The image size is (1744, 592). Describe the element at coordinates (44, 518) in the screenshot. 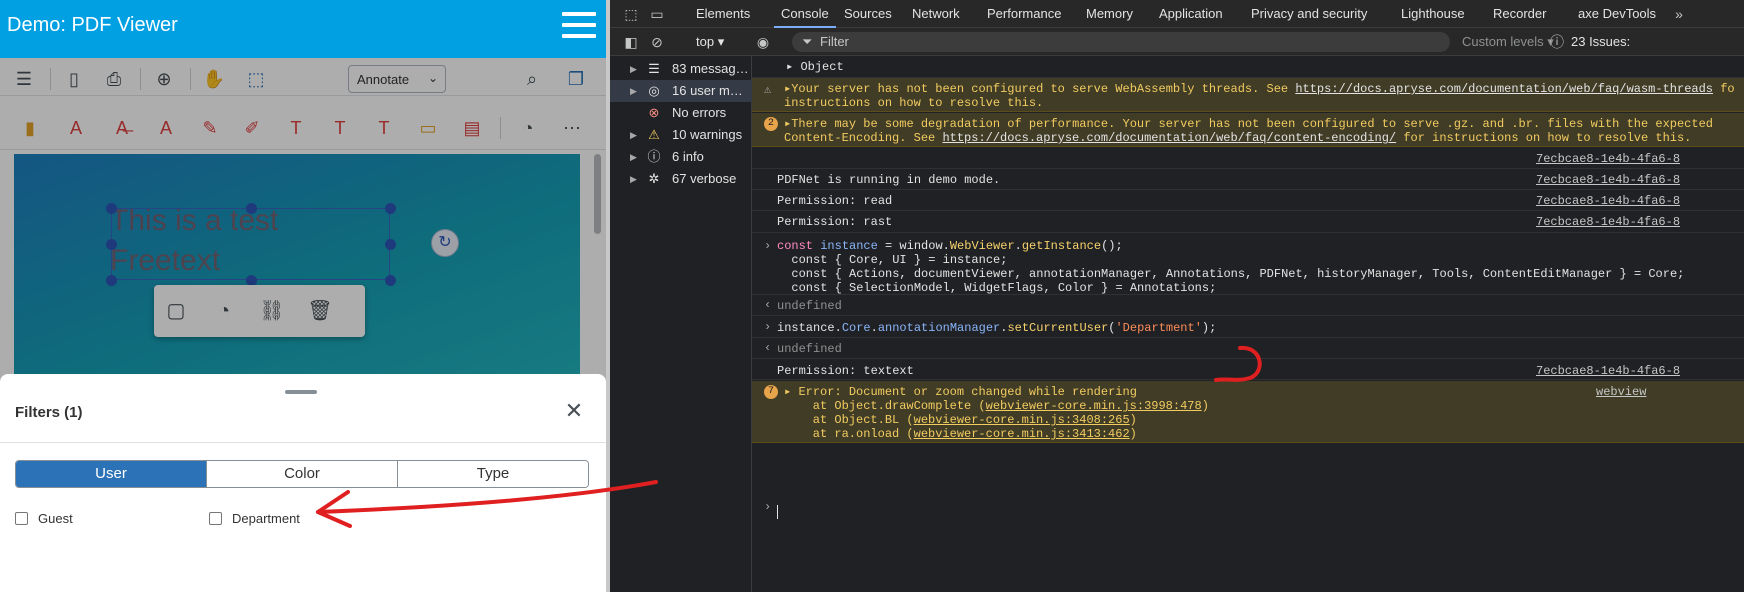

I see `guest-checkbox: Guest` at that location.